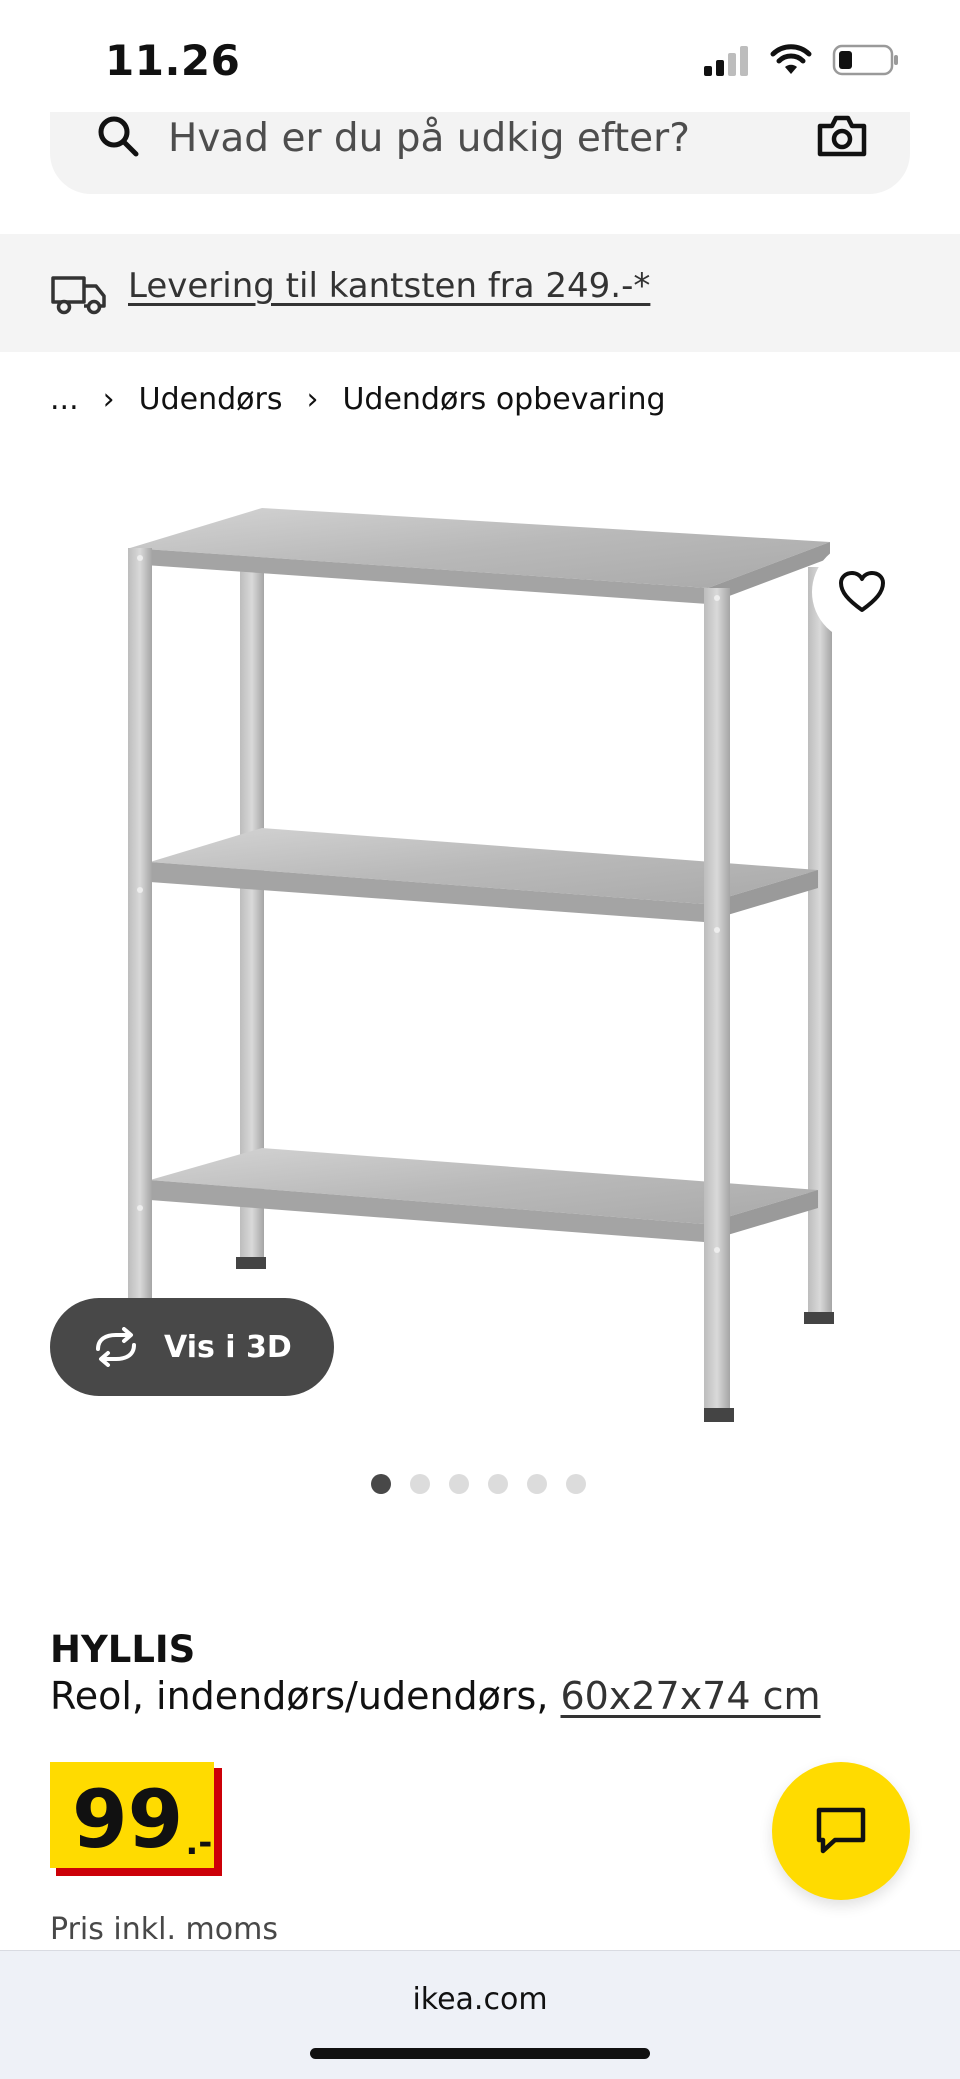  What do you see at coordinates (480, 2053) in the screenshot?
I see `home-indicator` at bounding box center [480, 2053].